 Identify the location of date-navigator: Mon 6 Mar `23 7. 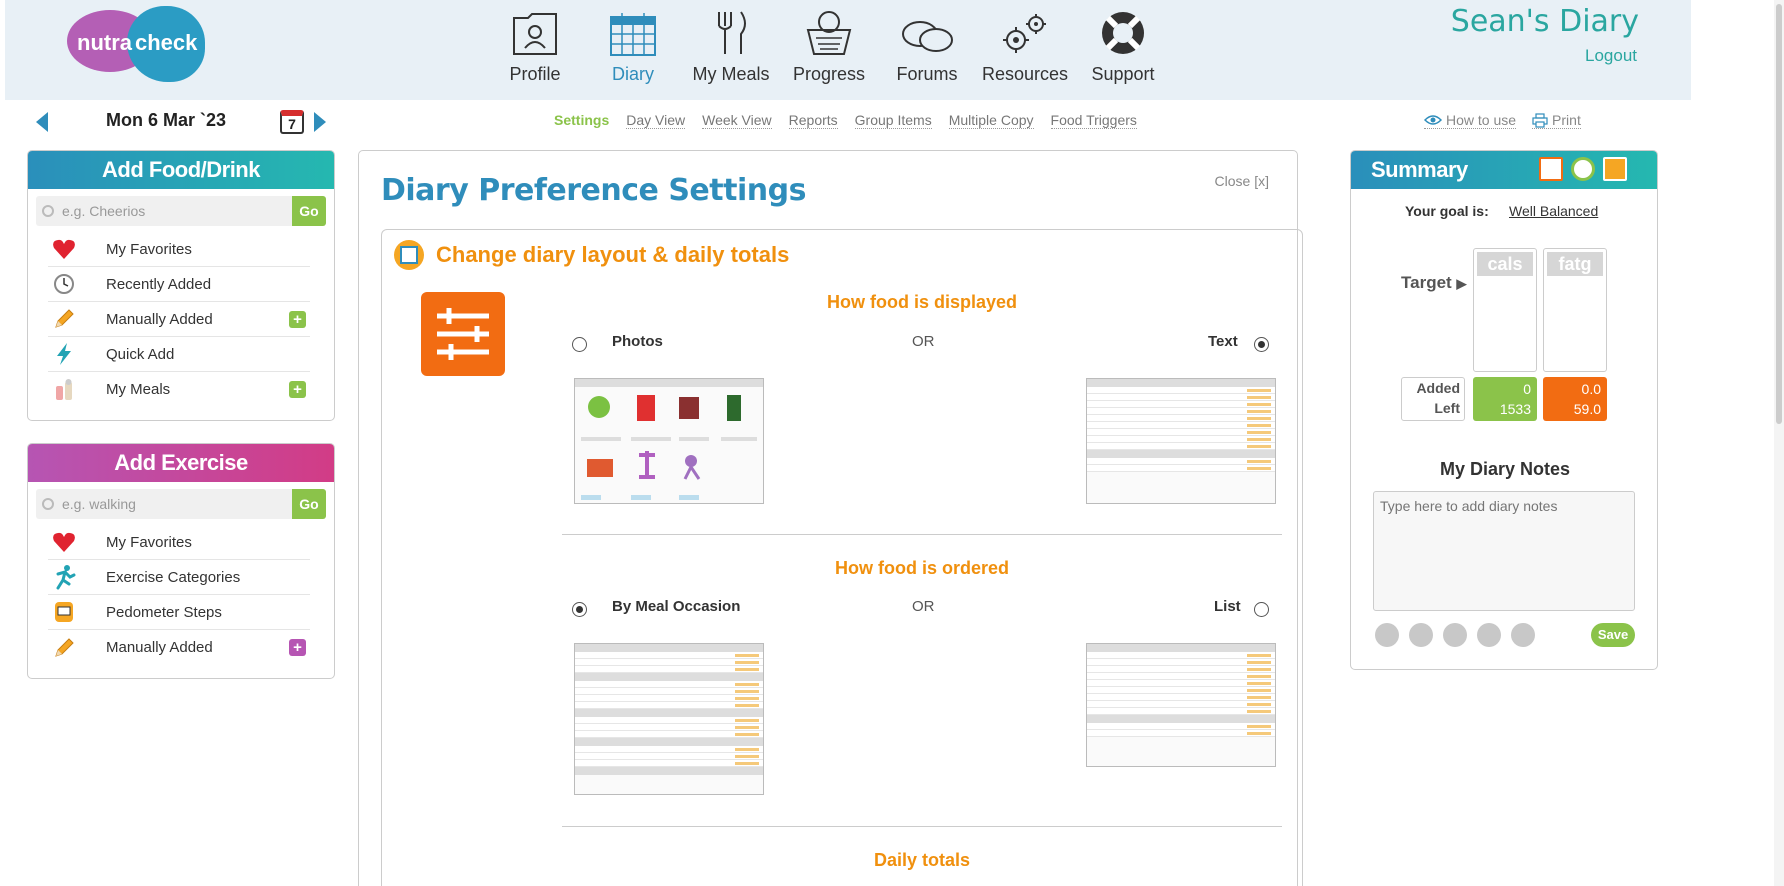
(186, 122).